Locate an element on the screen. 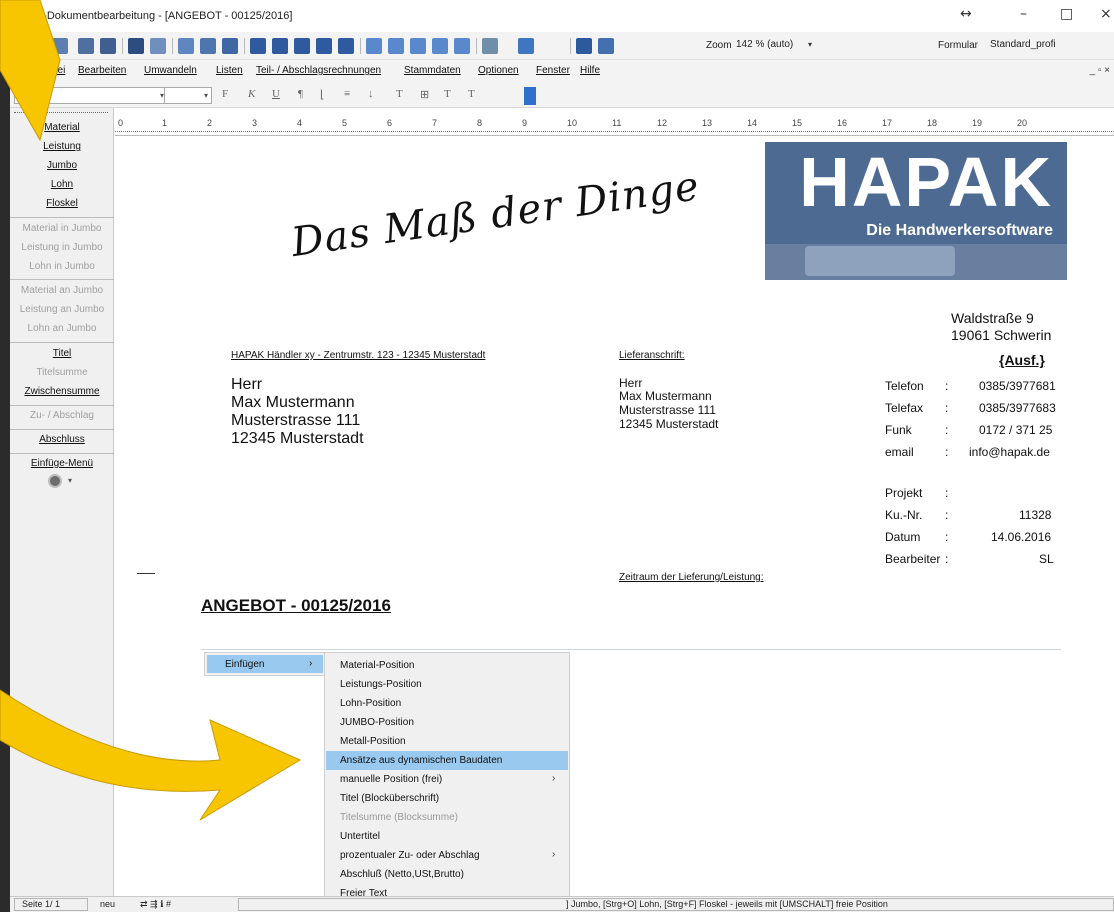 This screenshot has height=912, width=1114. insert-material-icon is located at coordinates (258, 46).